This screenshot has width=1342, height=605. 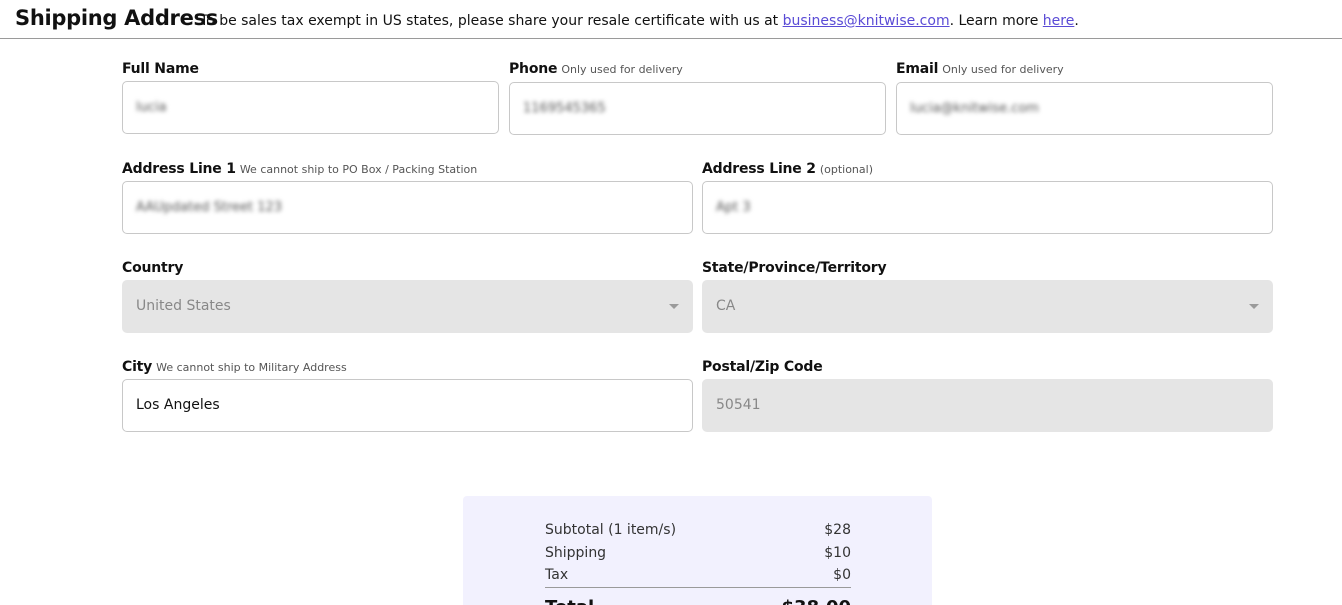 I want to click on total-value: $38.00, so click(x=816, y=601).